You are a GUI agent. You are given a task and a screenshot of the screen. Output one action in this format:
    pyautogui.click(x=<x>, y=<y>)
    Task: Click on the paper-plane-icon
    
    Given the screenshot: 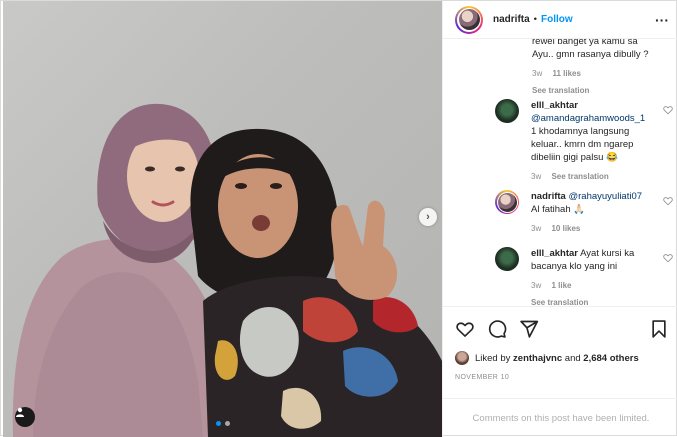 What is the action you would take?
    pyautogui.click(x=529, y=329)
    